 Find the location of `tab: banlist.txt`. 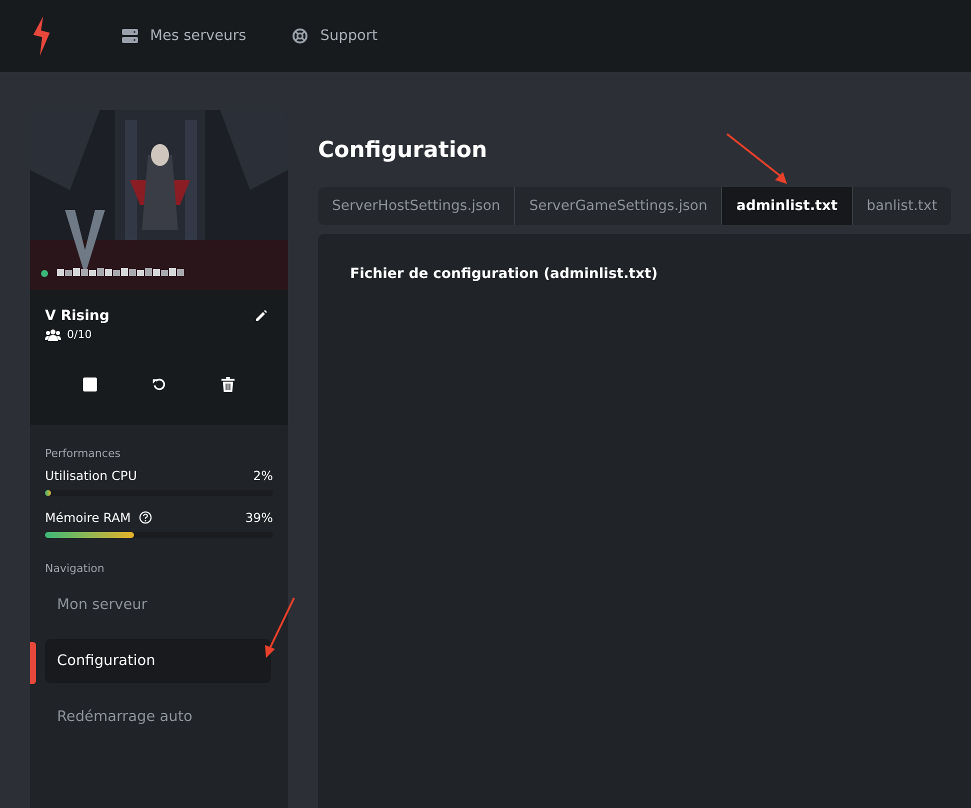

tab: banlist.txt is located at coordinates (902, 206).